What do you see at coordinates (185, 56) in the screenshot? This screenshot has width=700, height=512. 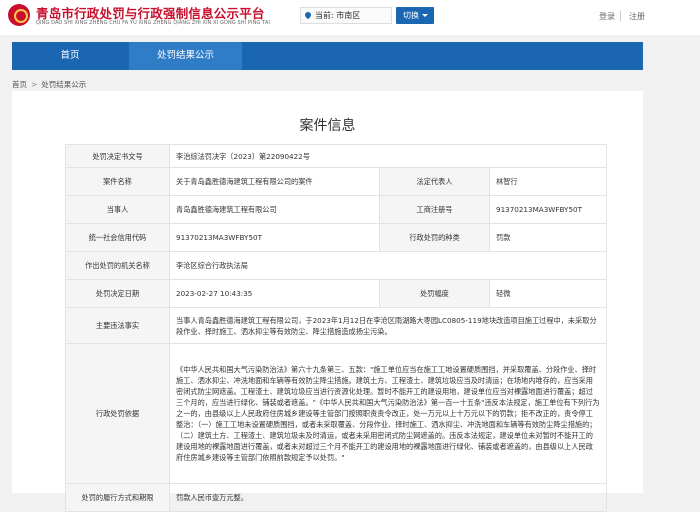 I see `nav-penalty-results: 处罚结果公示` at bounding box center [185, 56].